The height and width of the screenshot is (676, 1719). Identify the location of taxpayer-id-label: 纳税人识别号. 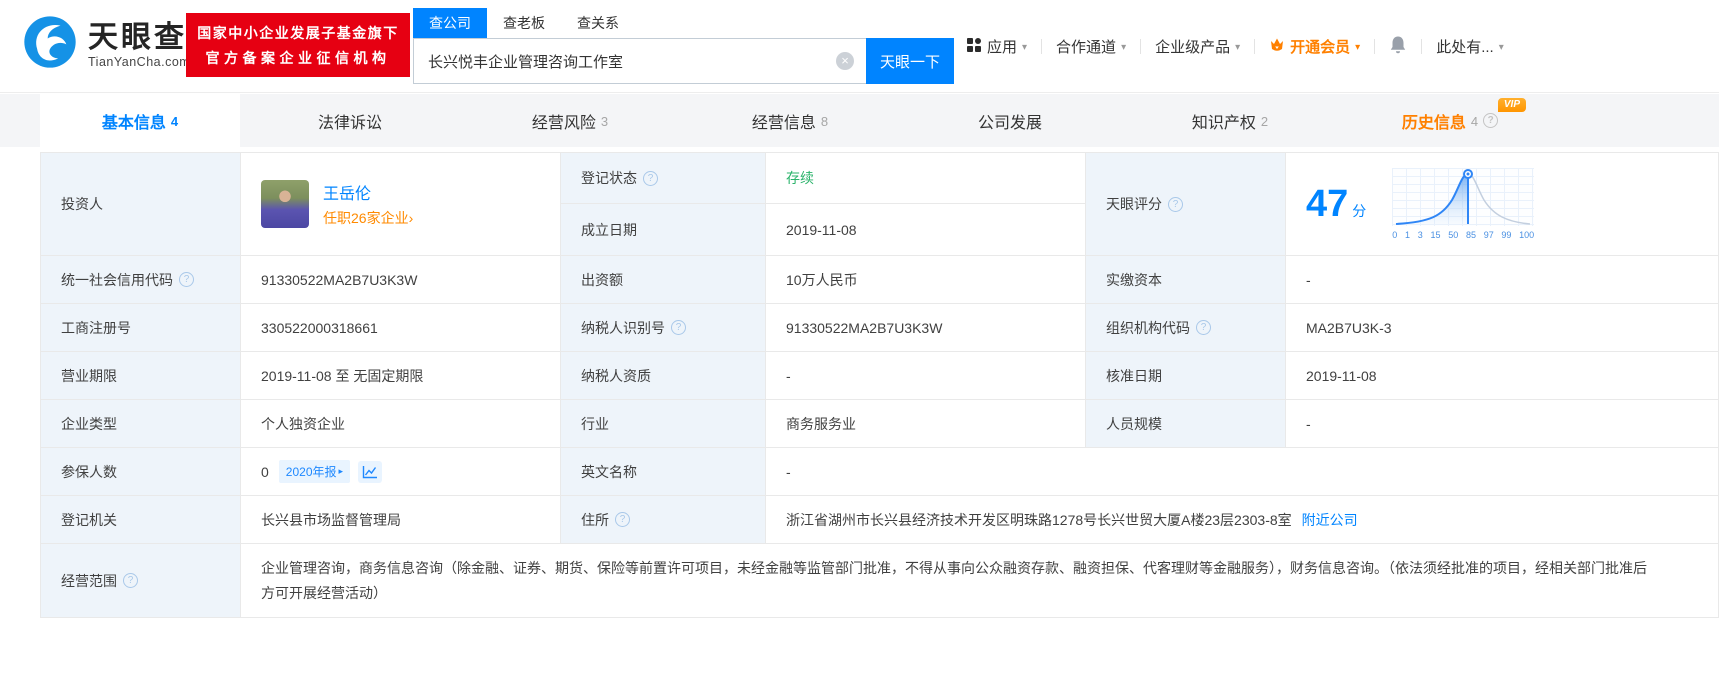
(623, 327).